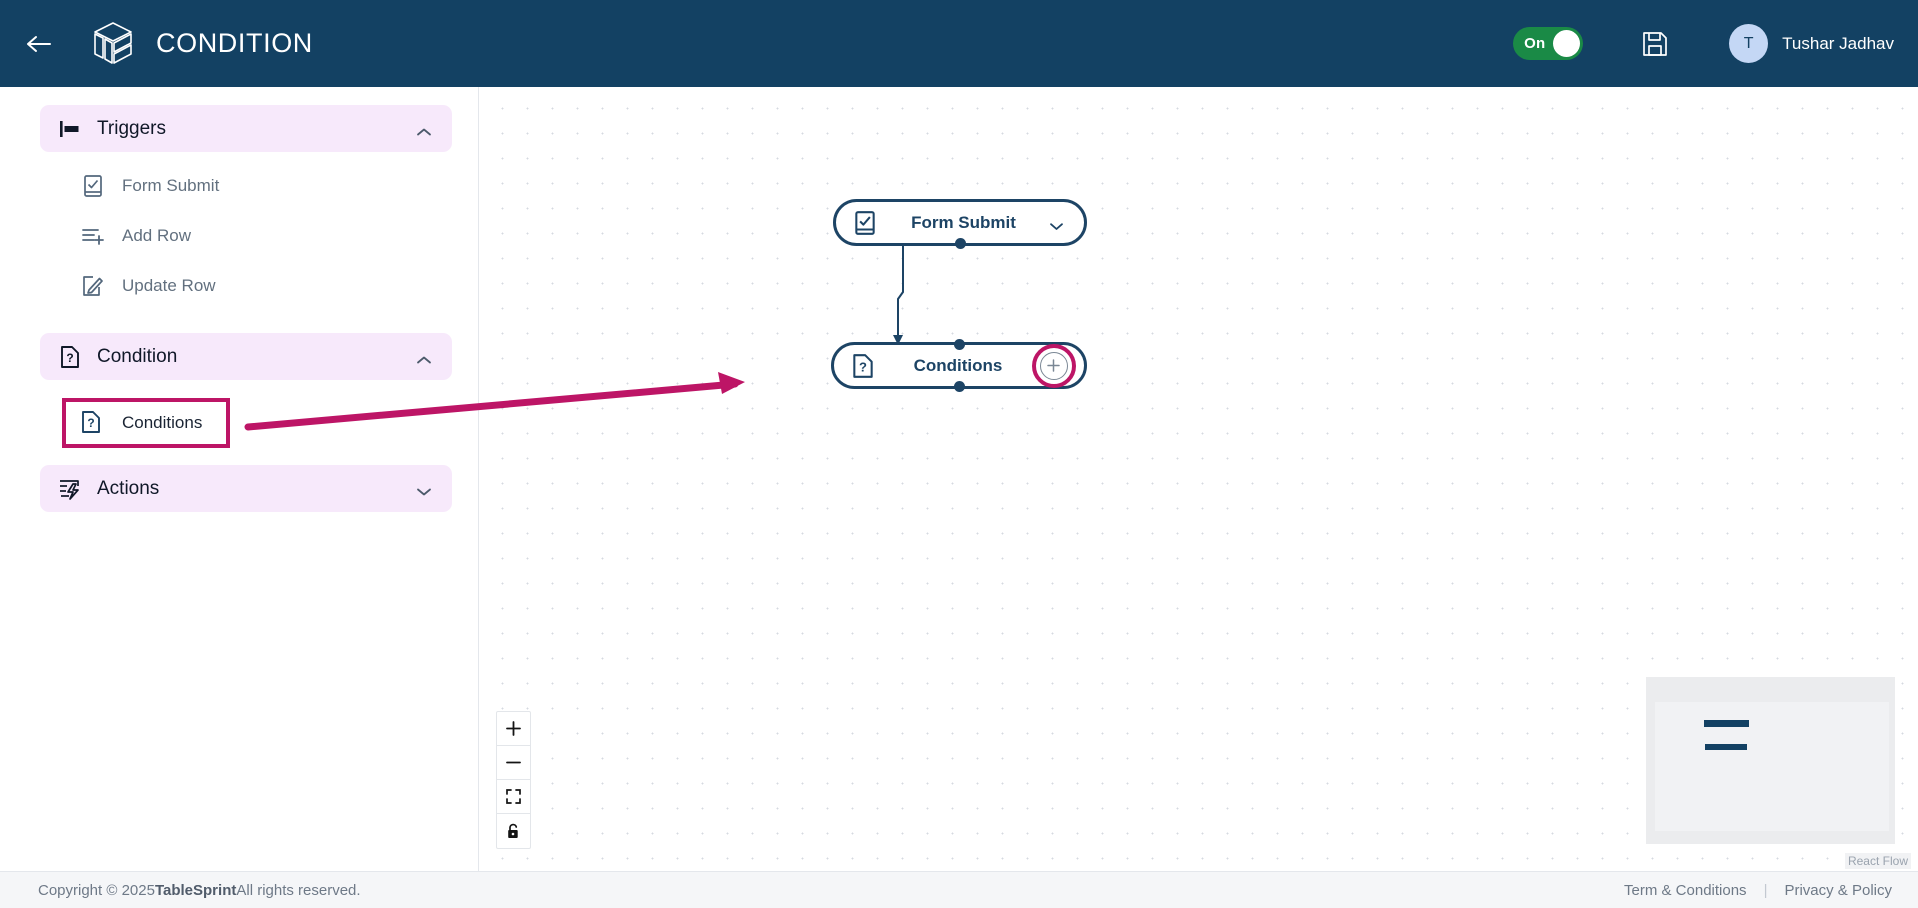 This screenshot has width=1918, height=908. What do you see at coordinates (246, 356) in the screenshot?
I see `sidebar-section-condition: ? Condition` at bounding box center [246, 356].